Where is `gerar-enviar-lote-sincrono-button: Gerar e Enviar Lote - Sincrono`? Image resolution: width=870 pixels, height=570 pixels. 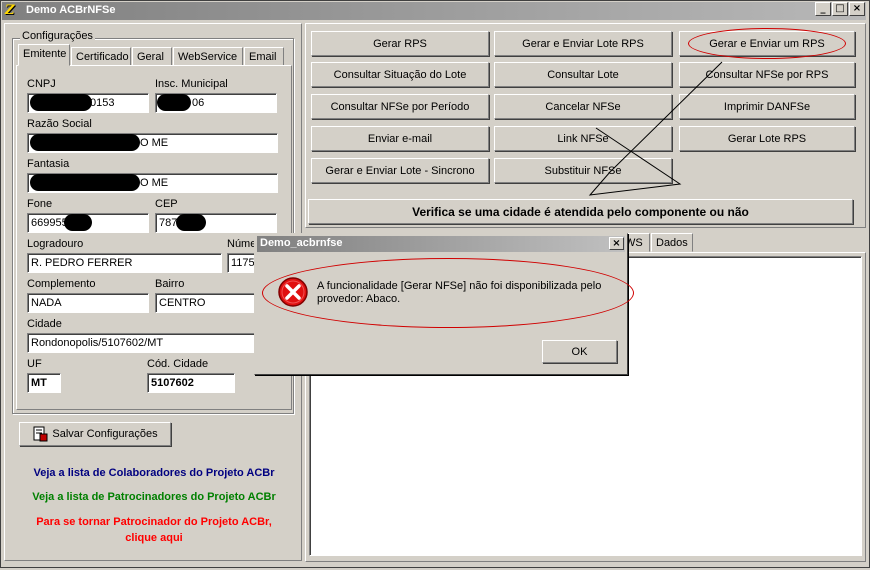
gerar-enviar-lote-sincrono-button: Gerar e Enviar Lote - Sincrono is located at coordinates (400, 170).